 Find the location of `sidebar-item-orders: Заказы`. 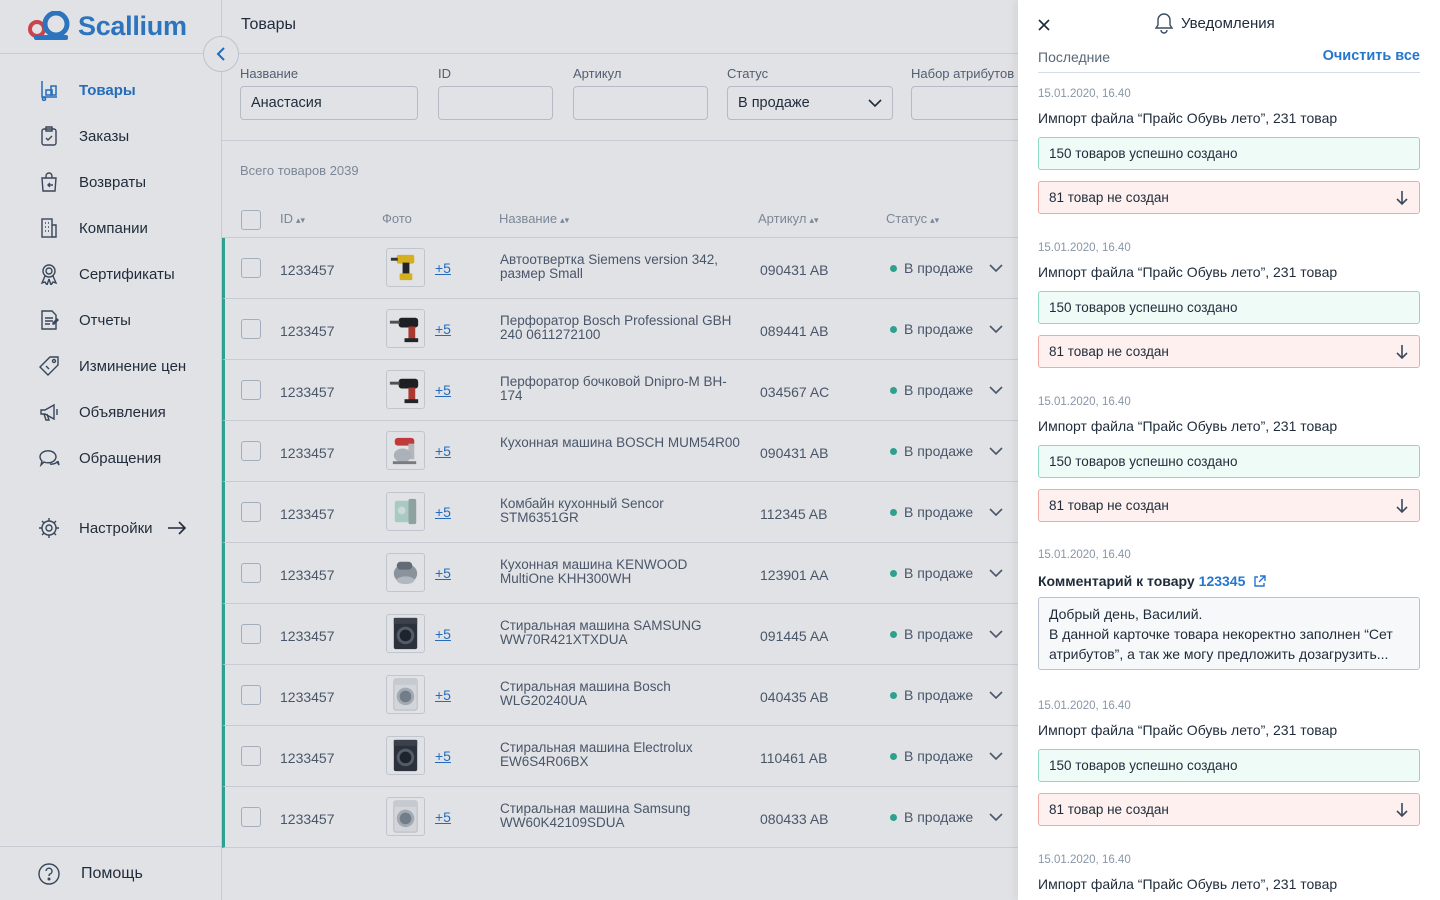

sidebar-item-orders: Заказы is located at coordinates (111, 136).